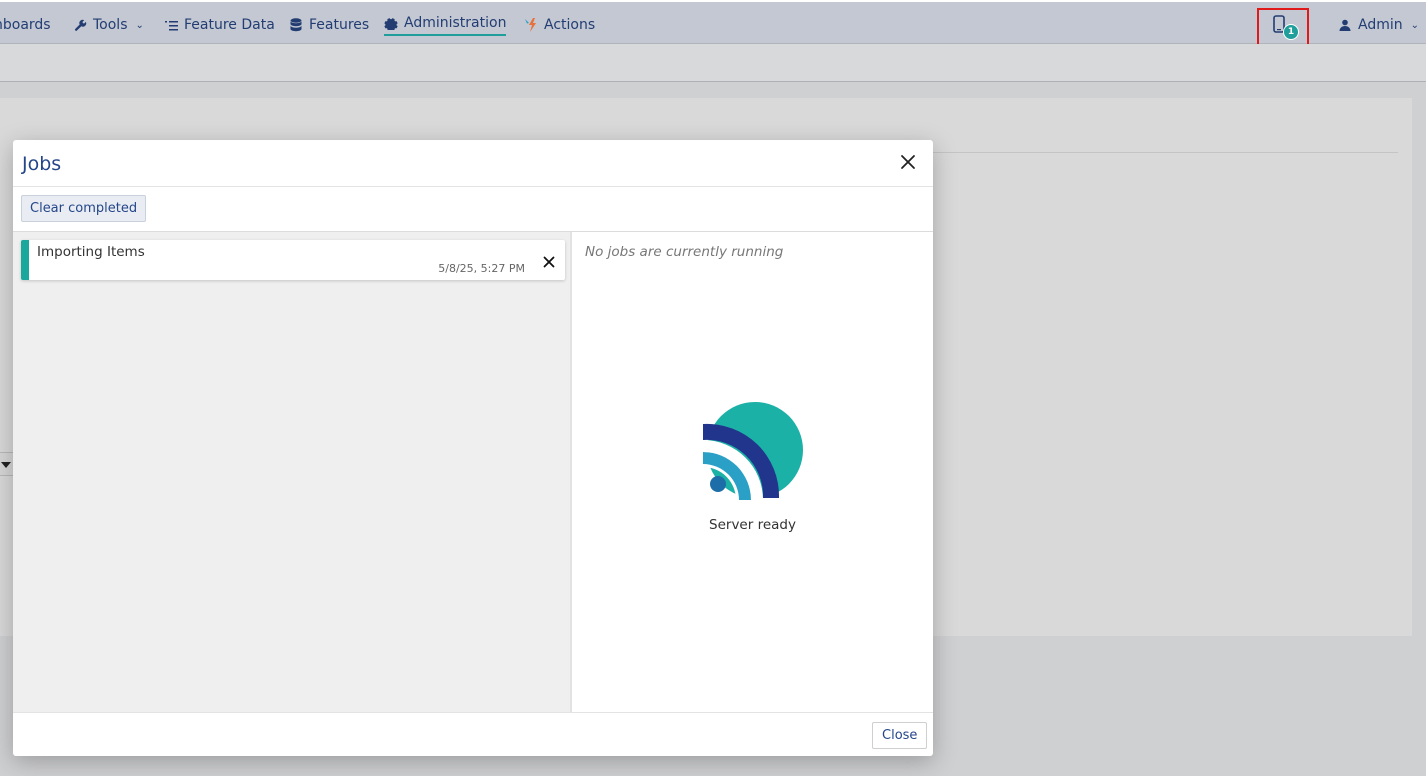  What do you see at coordinates (900, 735) in the screenshot?
I see `close-button: Close` at bounding box center [900, 735].